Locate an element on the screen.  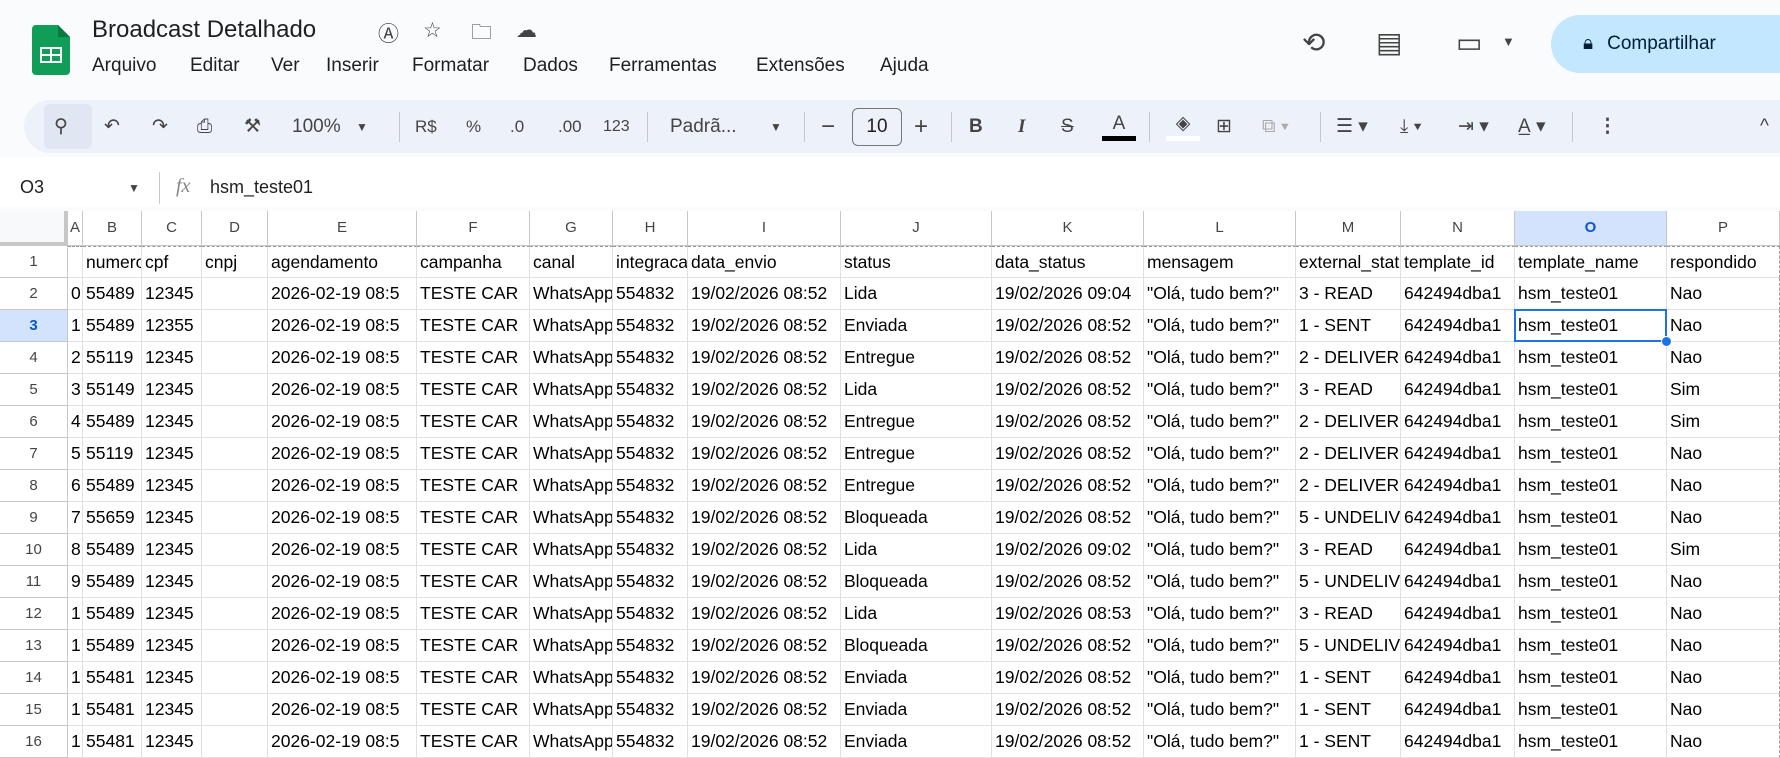
header-cell: numero is located at coordinates (112, 262).